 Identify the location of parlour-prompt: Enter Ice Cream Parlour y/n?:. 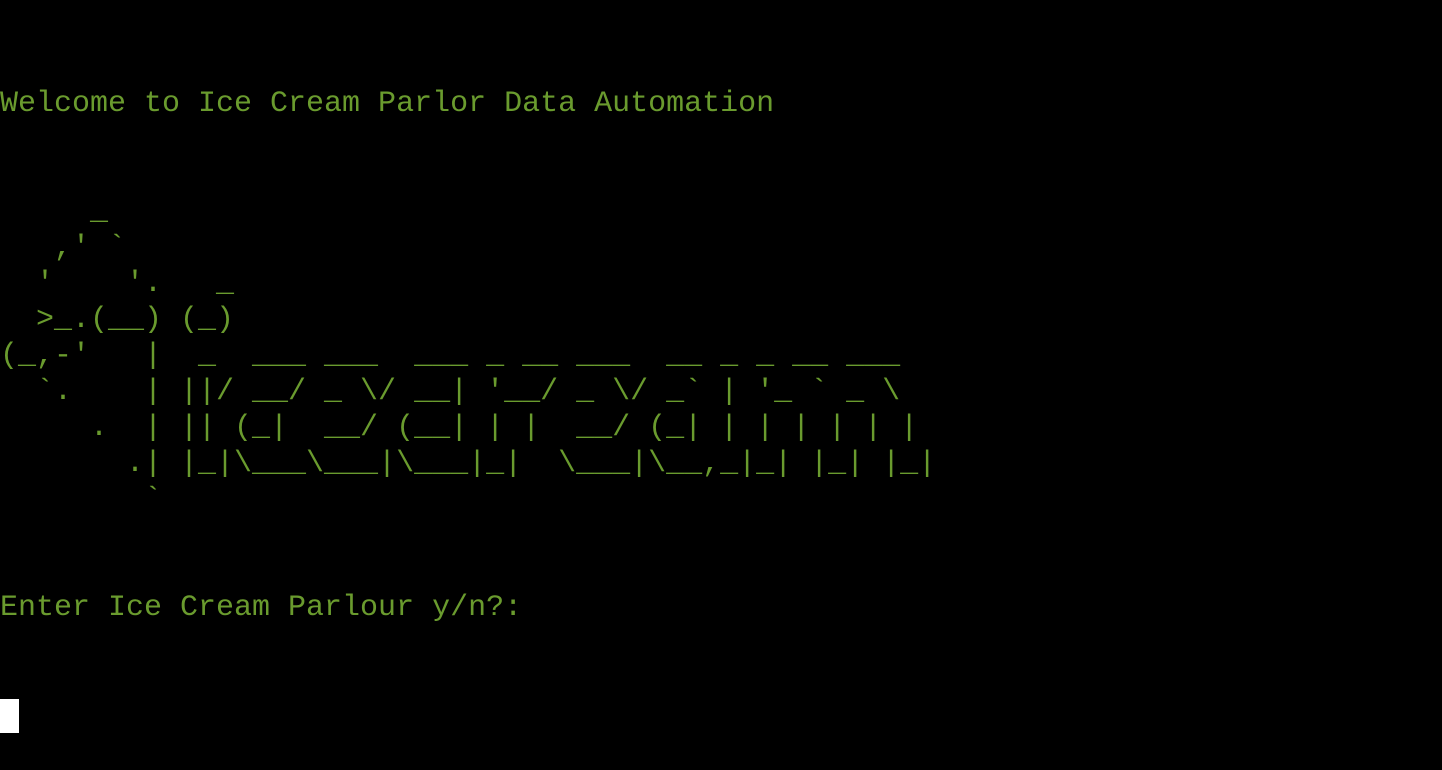
(261, 608).